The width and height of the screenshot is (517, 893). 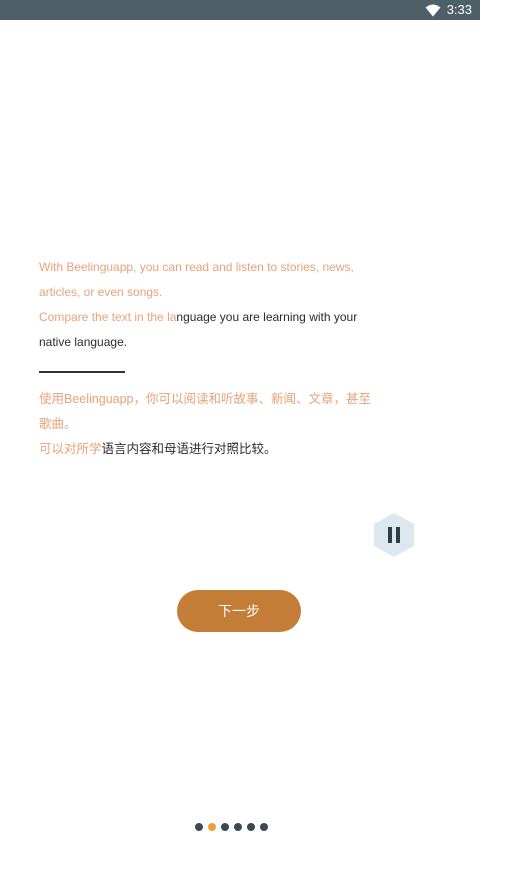 I want to click on intro-en-rest: nguage you are learning with your, so click(x=267, y=317).